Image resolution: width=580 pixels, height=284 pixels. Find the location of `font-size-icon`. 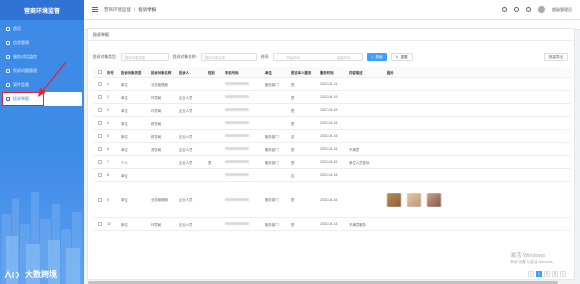

font-size-icon is located at coordinates (528, 9).